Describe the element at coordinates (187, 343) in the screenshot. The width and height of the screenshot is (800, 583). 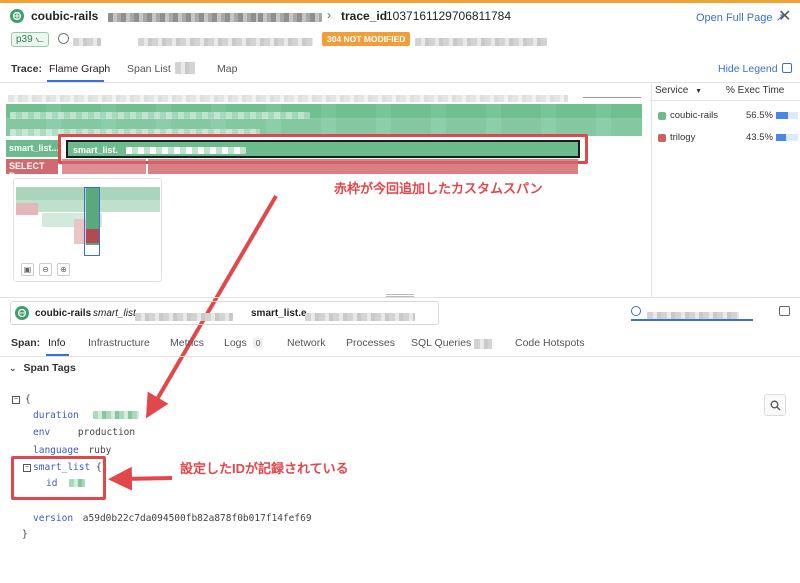
I see `tab-metrics: Metrics` at that location.